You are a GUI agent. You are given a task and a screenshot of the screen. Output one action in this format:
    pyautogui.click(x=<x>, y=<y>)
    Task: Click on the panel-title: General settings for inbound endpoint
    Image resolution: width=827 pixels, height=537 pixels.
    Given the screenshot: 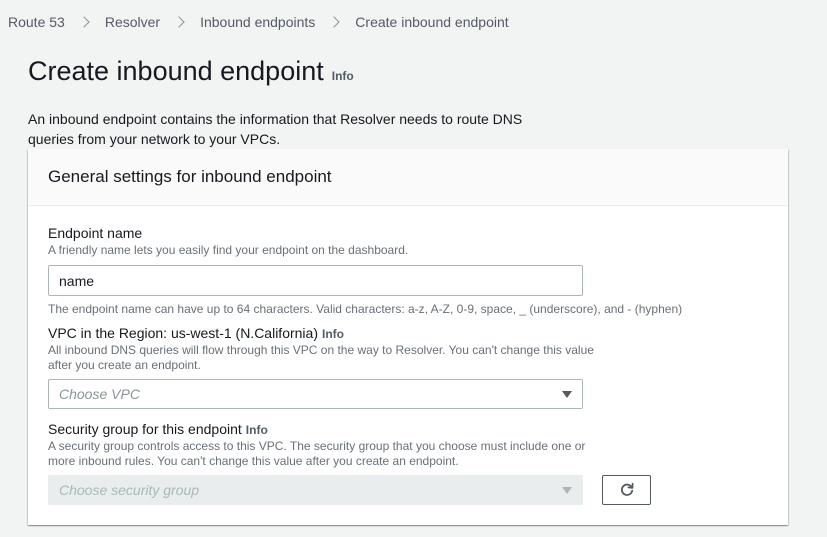 What is the action you would take?
    pyautogui.click(x=190, y=176)
    